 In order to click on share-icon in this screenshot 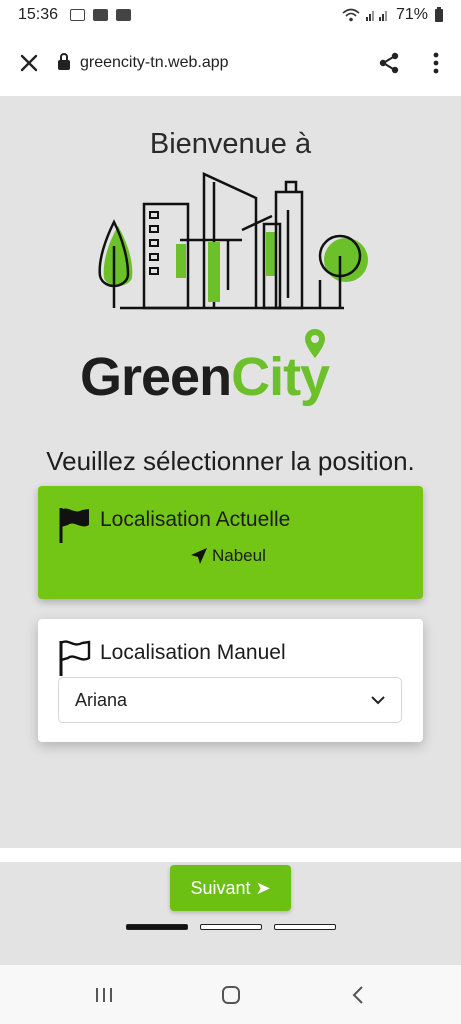, I will do `click(389, 63)`.